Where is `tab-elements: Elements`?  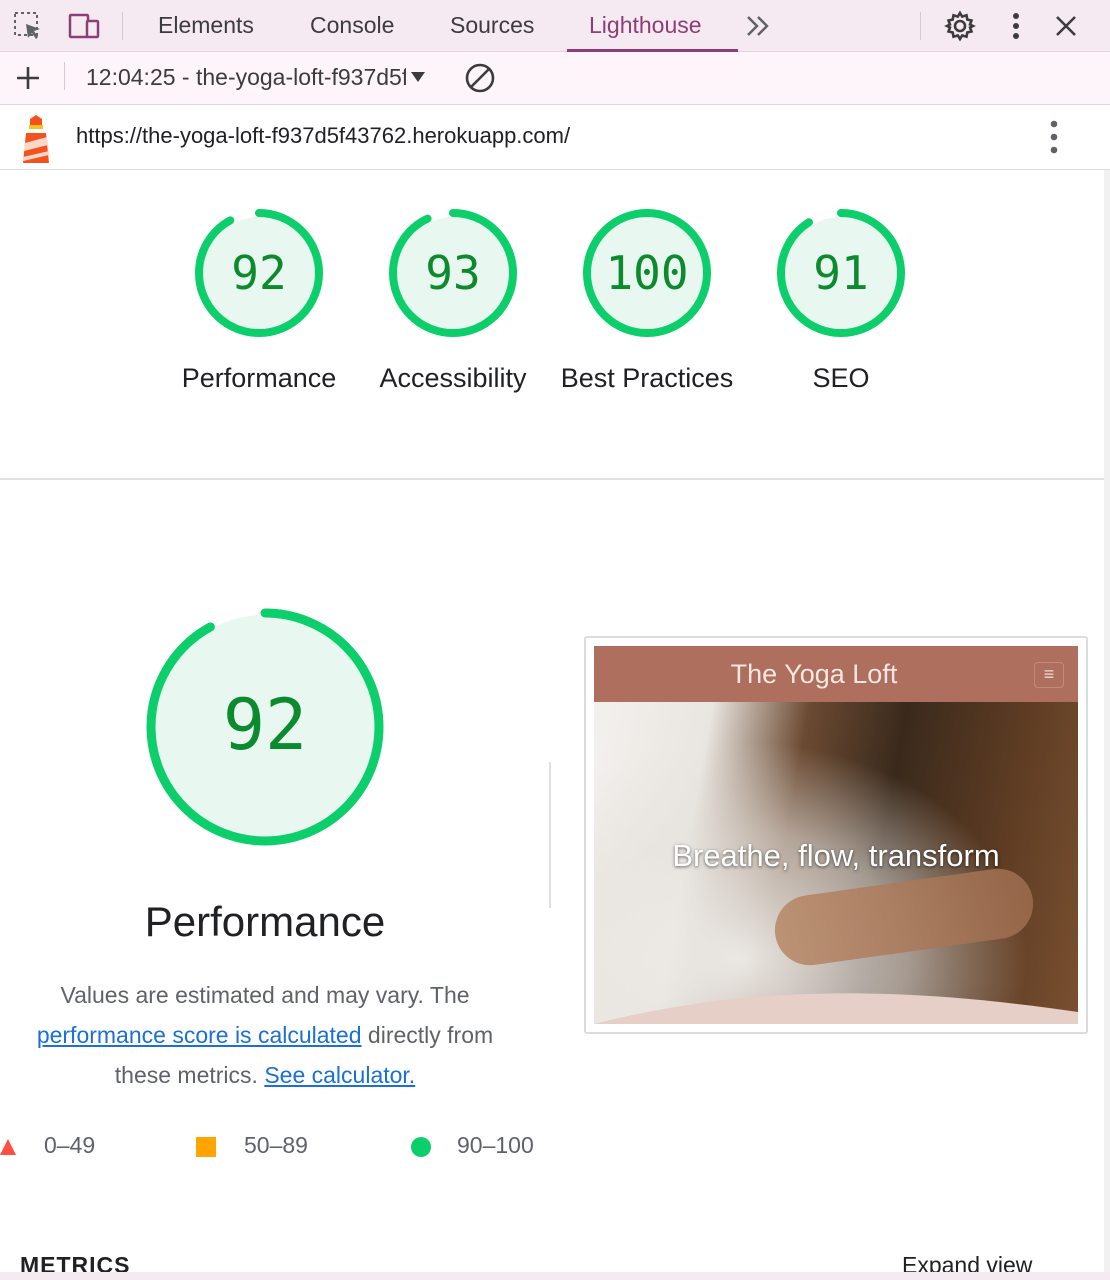 tab-elements: Elements is located at coordinates (206, 26).